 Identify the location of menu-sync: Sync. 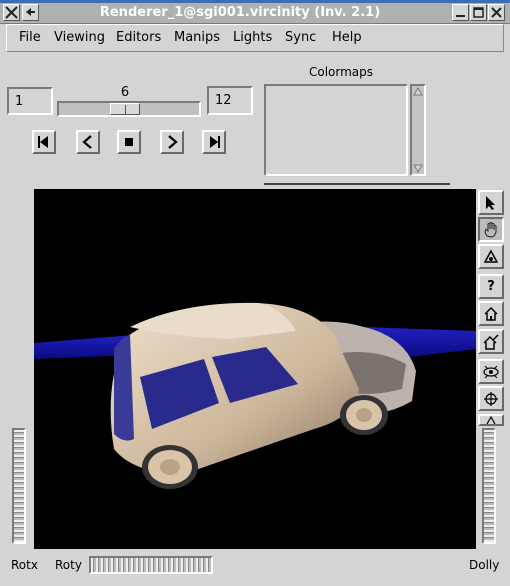
(300, 38).